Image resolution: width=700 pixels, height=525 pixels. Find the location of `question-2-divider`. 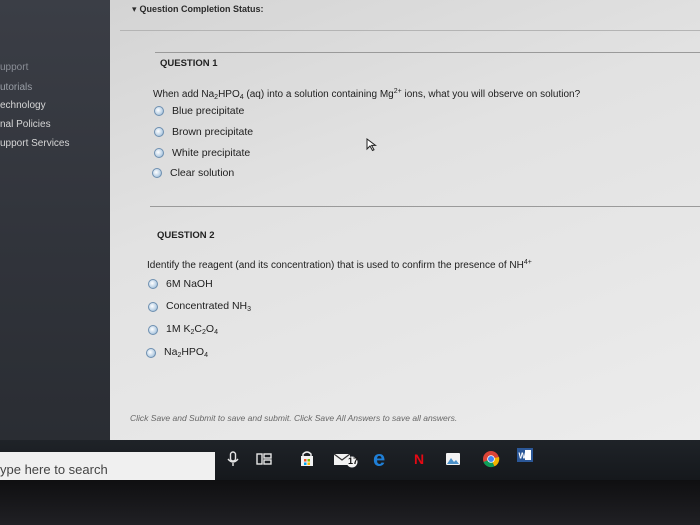

question-2-divider is located at coordinates (425, 206).